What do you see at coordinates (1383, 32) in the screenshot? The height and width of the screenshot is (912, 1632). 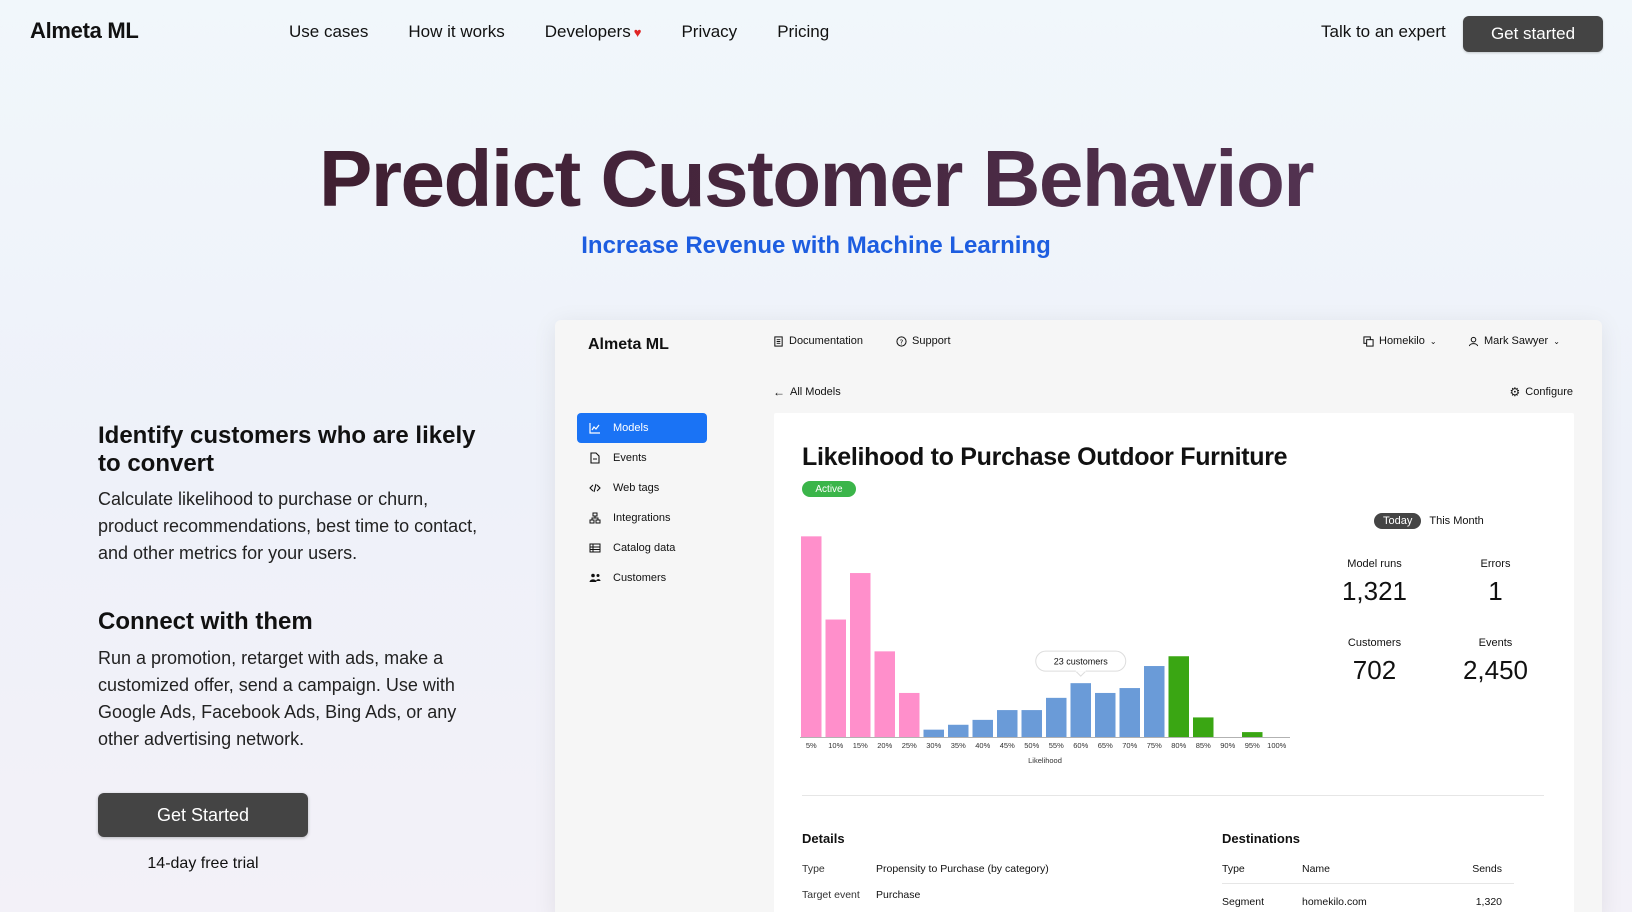 I see `talk-to-expert-link: Talk to an expert` at bounding box center [1383, 32].